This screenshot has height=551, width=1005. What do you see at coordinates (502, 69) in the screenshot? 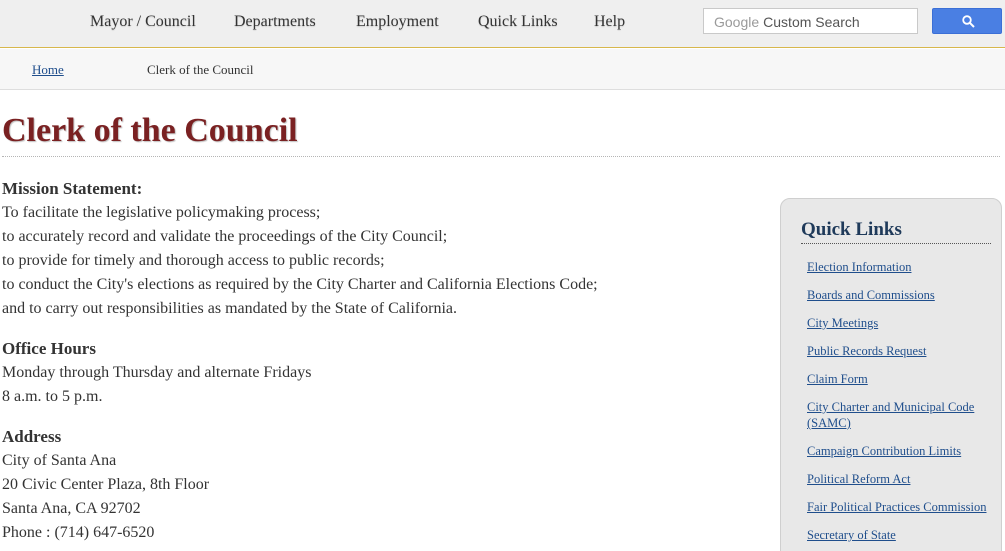
I see `breadcrumb: Home Clerk of the Council` at bounding box center [502, 69].